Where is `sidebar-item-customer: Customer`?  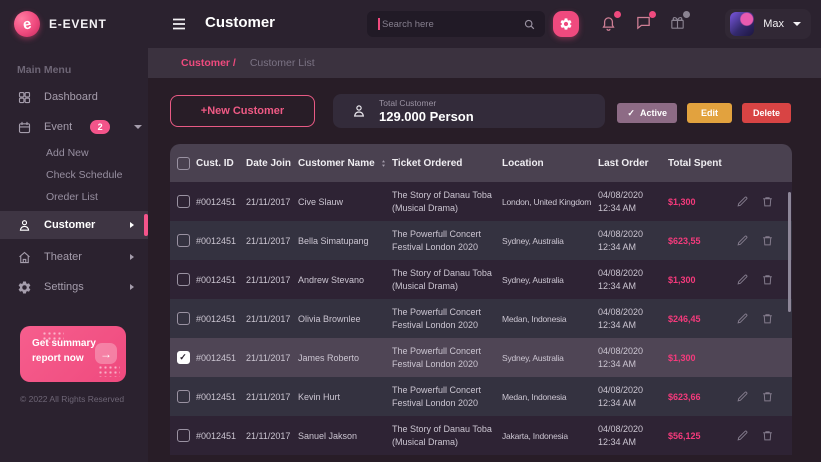
sidebar-item-customer: Customer is located at coordinates (74, 225).